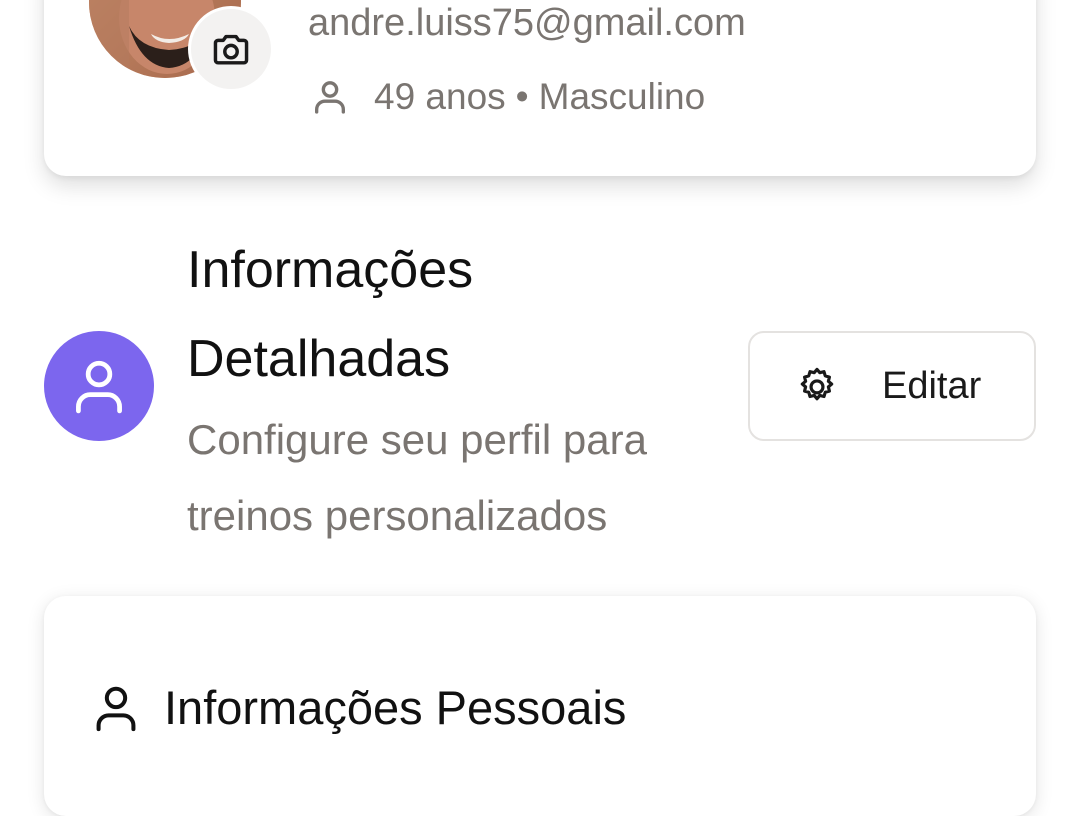 This screenshot has height=816, width=1080. Describe the element at coordinates (527, 23) in the screenshot. I see `profile-email: andre.luiss75@gmail.com` at that location.